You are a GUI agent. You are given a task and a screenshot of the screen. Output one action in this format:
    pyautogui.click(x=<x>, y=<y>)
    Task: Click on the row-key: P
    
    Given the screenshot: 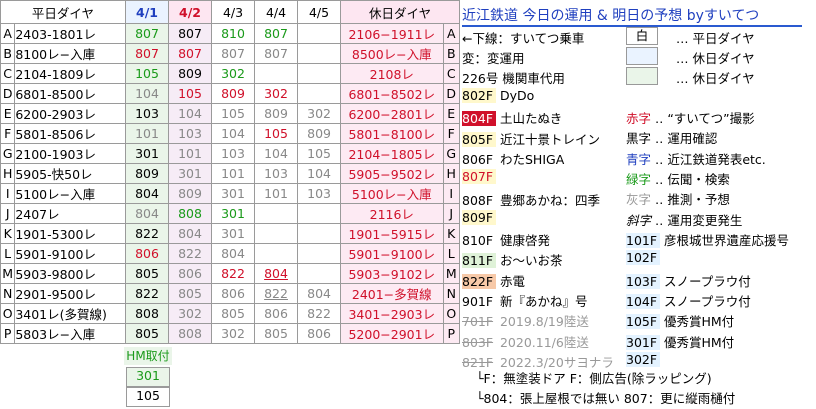 What is the action you would take?
    pyautogui.click(x=8, y=333)
    